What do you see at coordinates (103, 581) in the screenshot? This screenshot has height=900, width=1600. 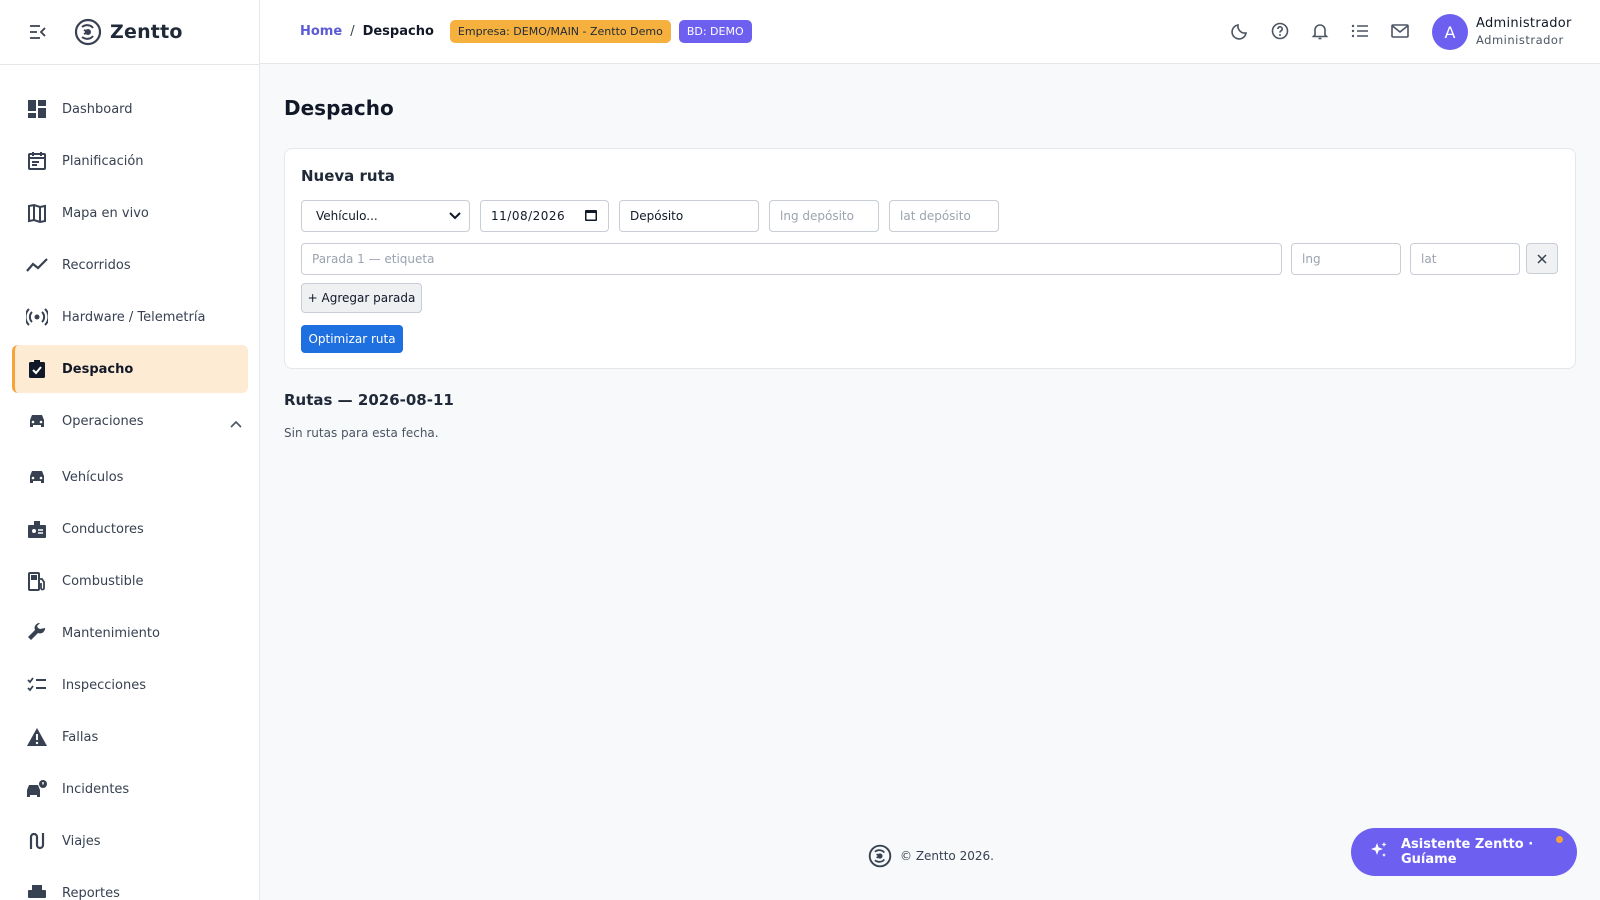 I see `sidebar-item-label: Combustible` at bounding box center [103, 581].